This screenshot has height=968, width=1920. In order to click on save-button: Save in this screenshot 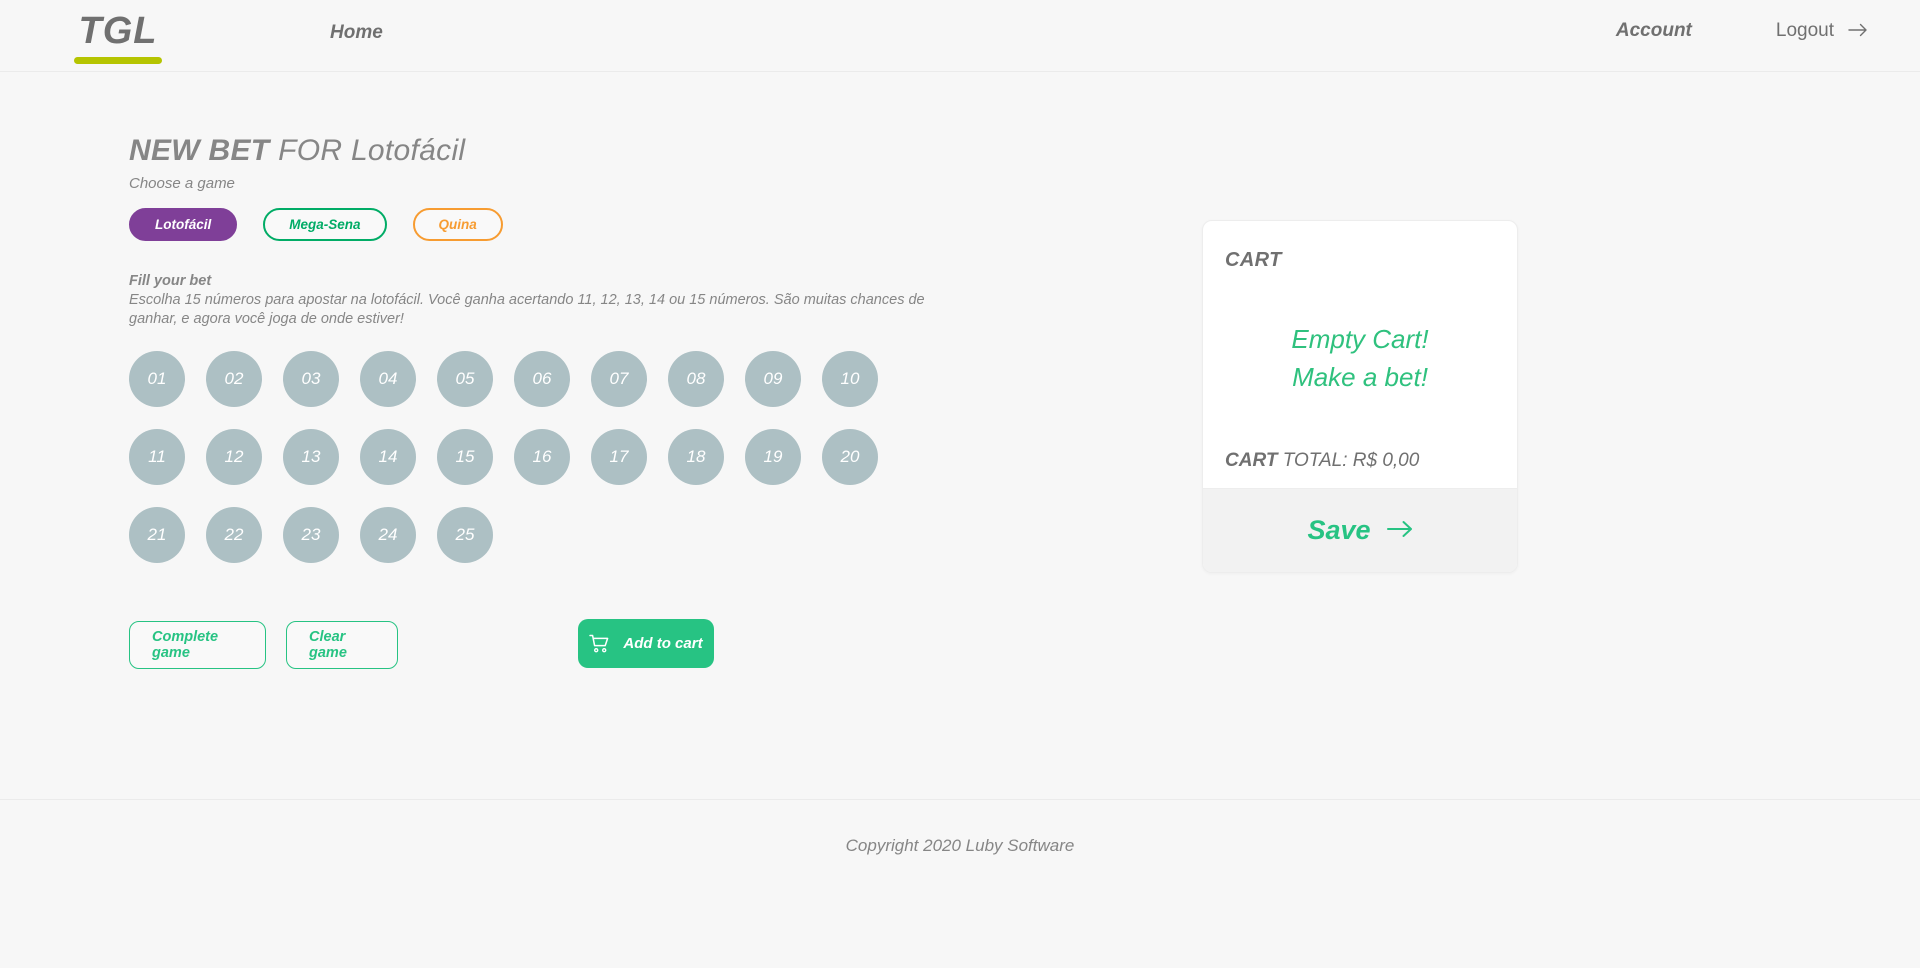, I will do `click(1360, 530)`.